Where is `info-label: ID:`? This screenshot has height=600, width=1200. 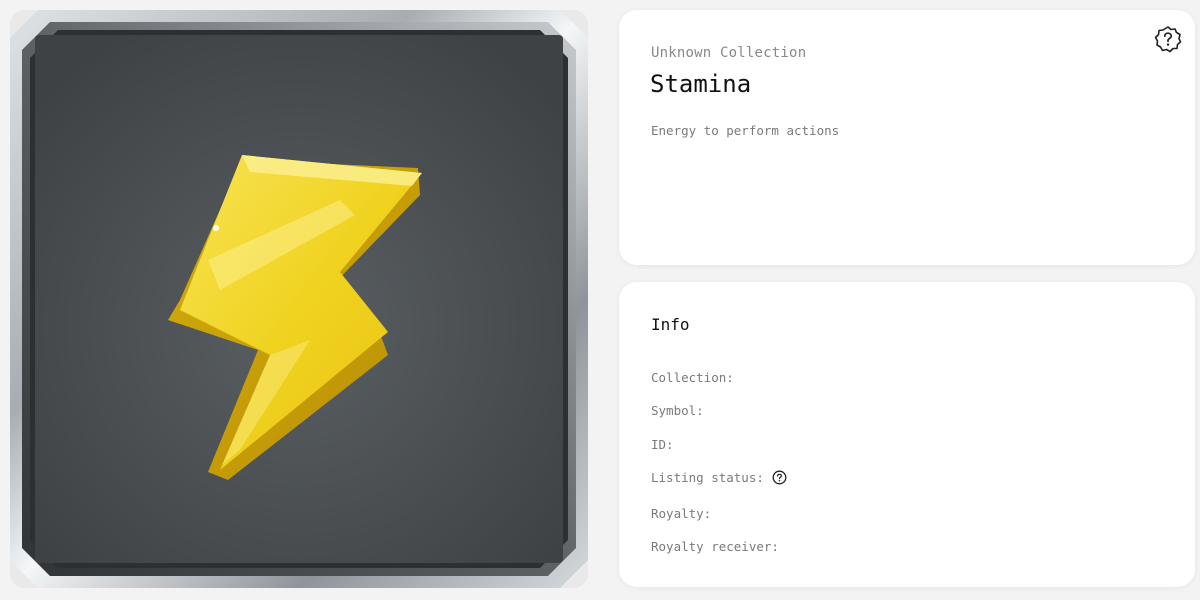 info-label: ID: is located at coordinates (662, 444).